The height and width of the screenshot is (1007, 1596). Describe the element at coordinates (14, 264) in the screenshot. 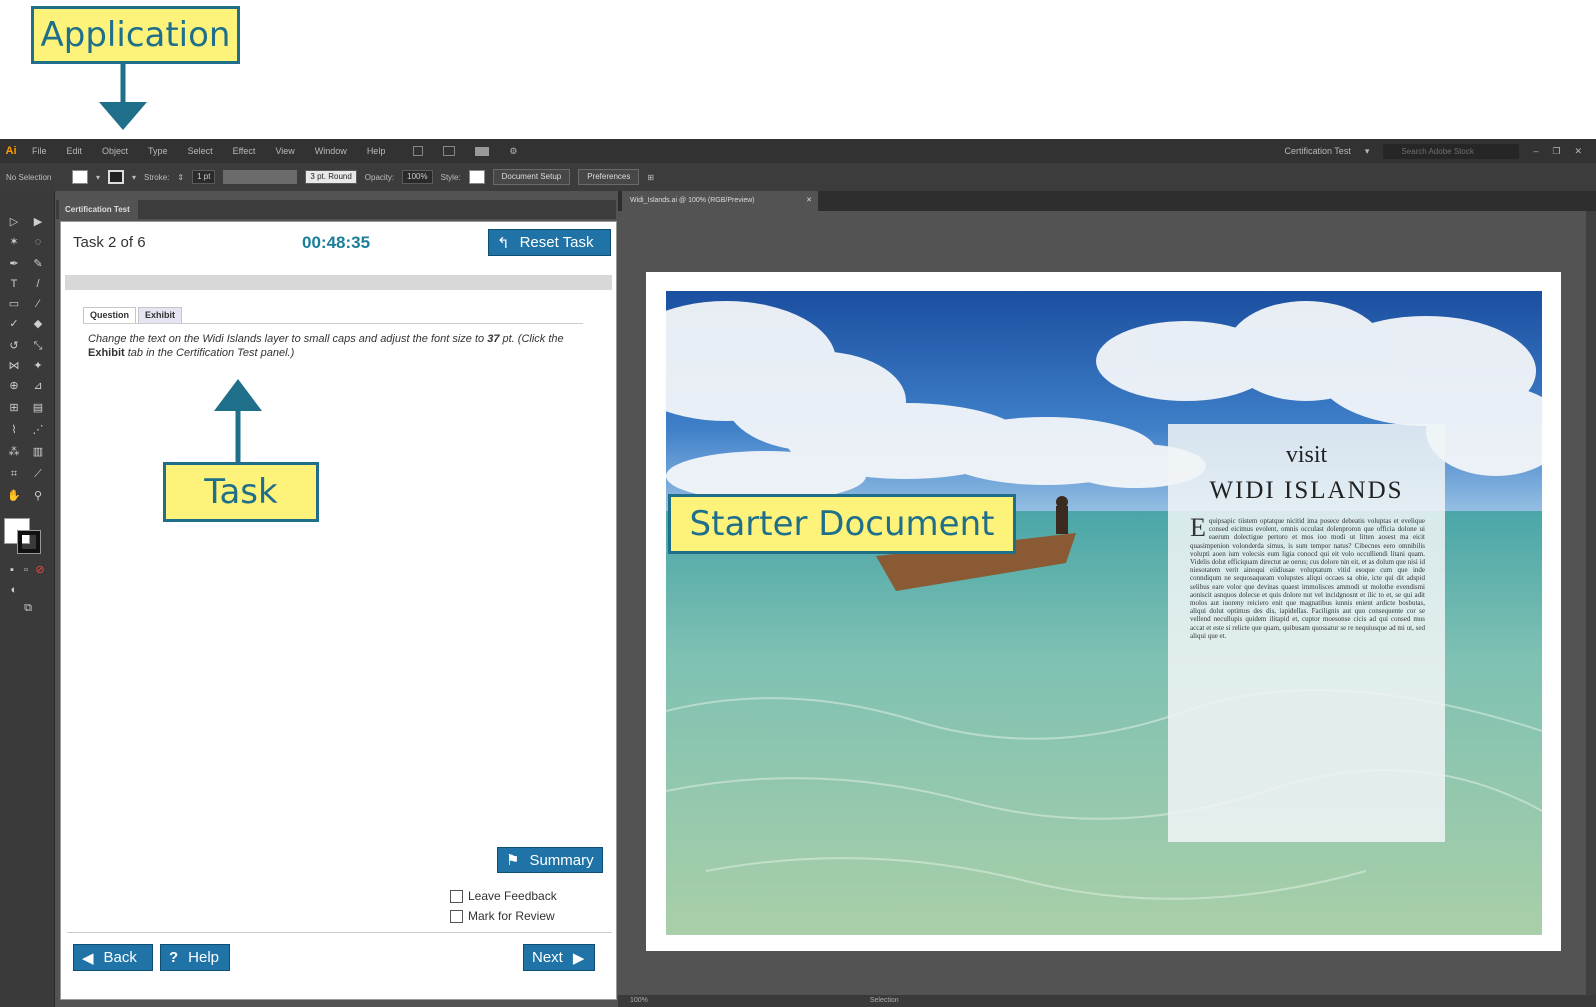

I see `pen-tool-icon: ✒` at that location.